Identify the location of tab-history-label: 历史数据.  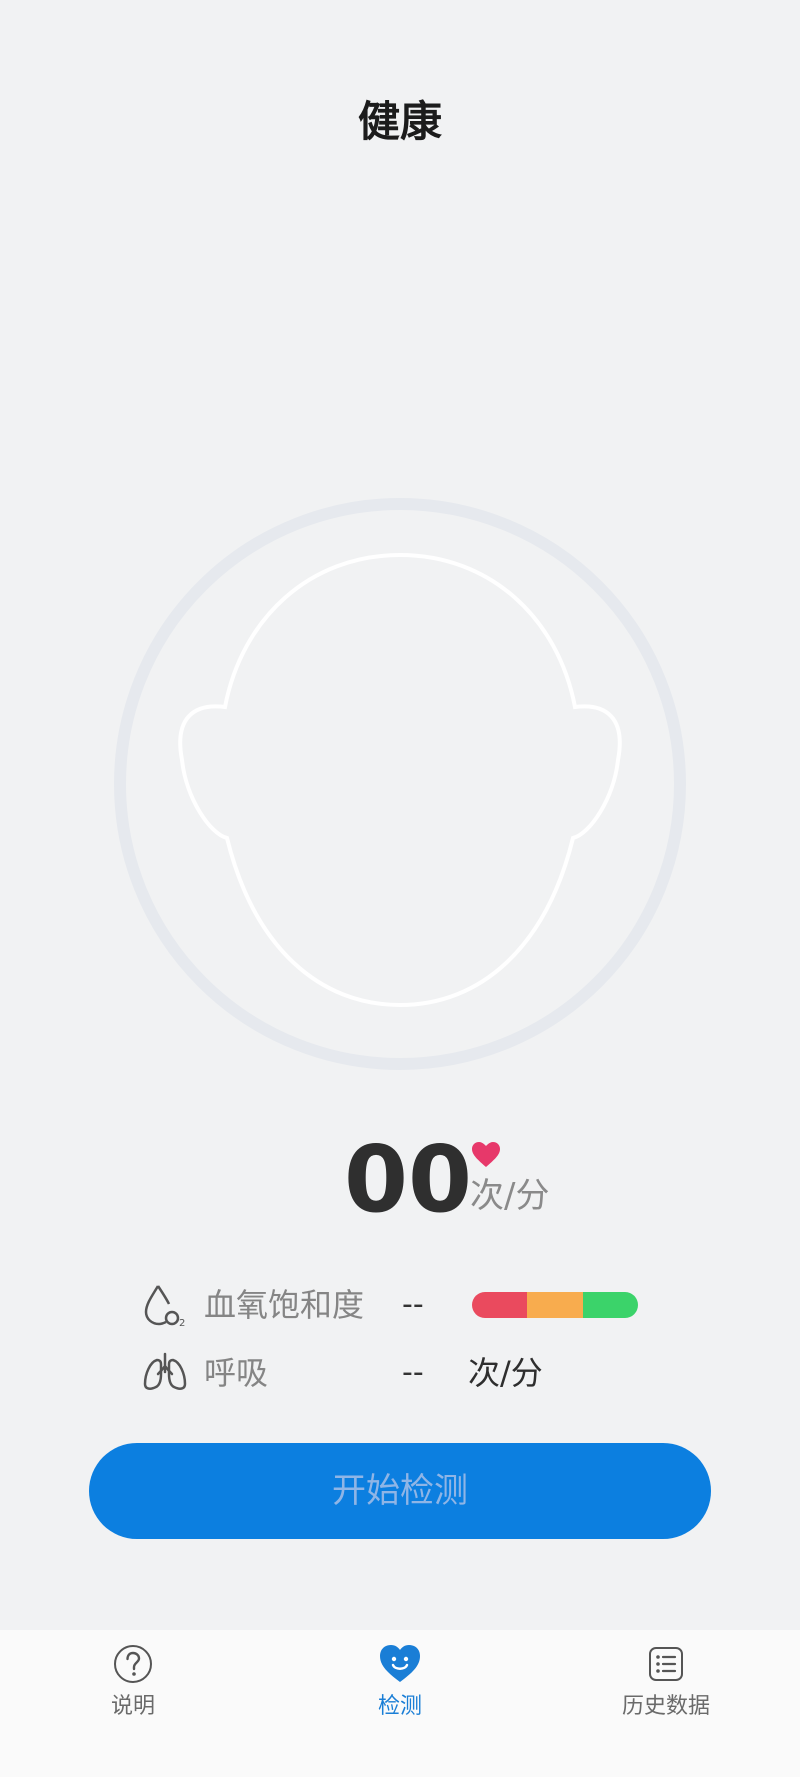
(665, 1706).